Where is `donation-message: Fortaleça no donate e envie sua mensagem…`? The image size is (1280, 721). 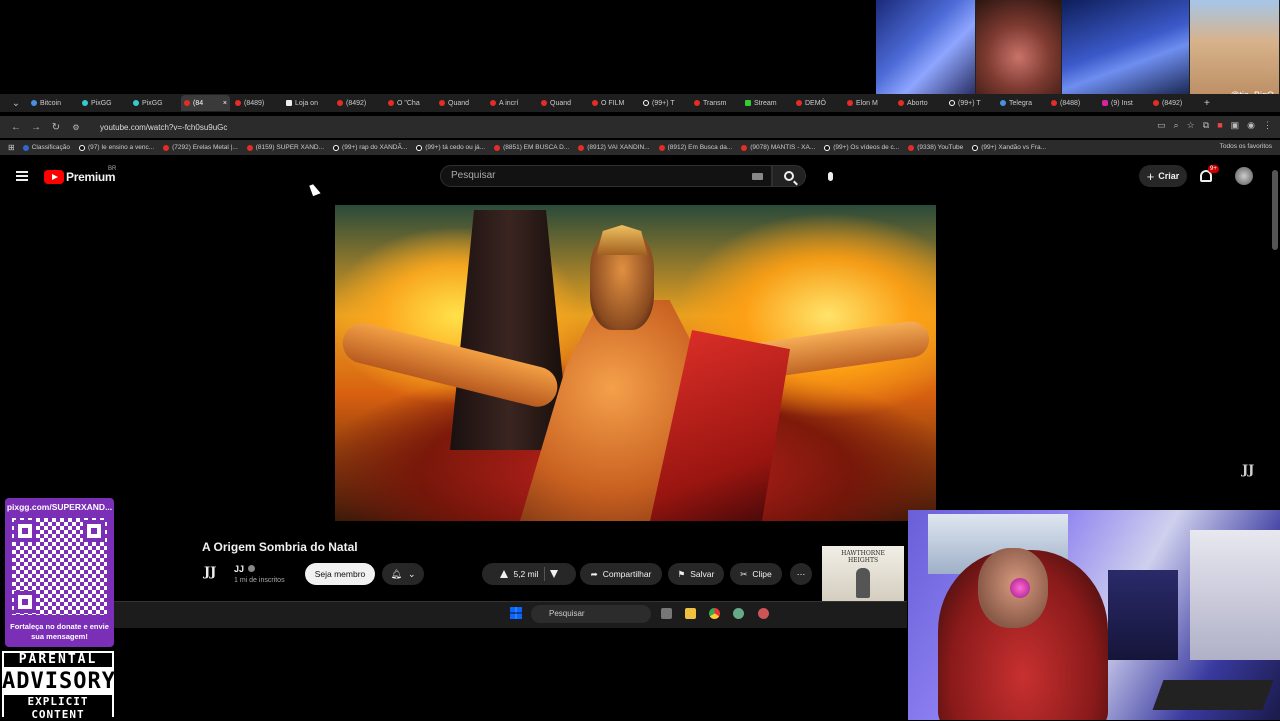 donation-message: Fortaleça no donate e envie sua mensagem… is located at coordinates (59, 631).